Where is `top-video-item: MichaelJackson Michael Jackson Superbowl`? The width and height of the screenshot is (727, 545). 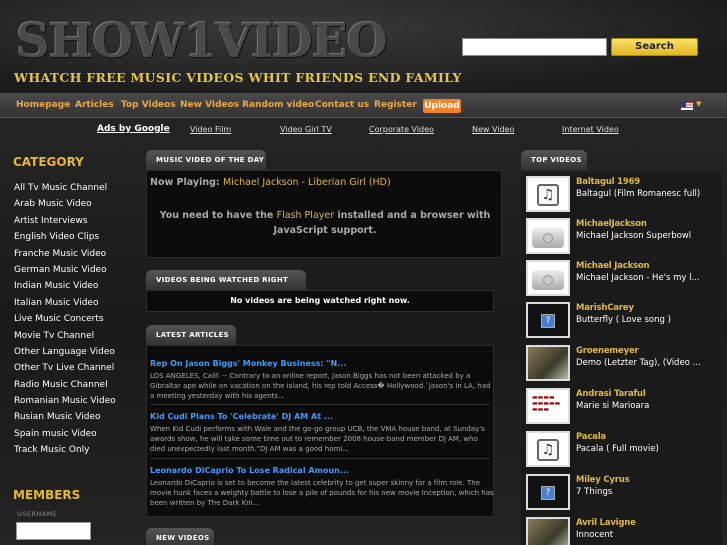
top-video-item: MichaelJackson Michael Jackson Superbowl is located at coordinates (621, 236).